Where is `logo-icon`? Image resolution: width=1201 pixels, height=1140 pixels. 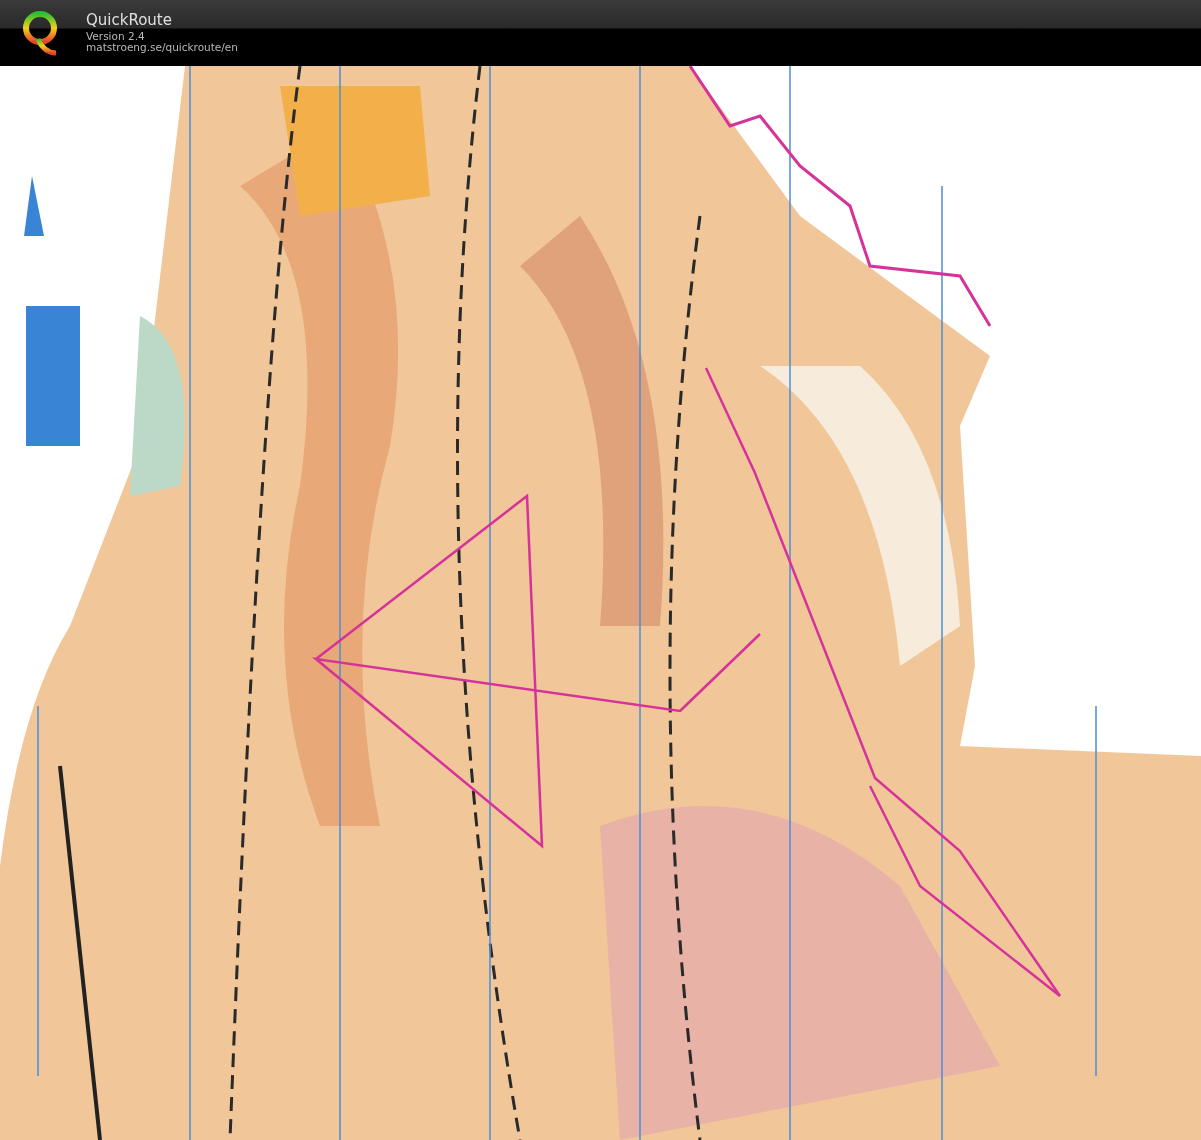 logo-icon is located at coordinates (40, 33).